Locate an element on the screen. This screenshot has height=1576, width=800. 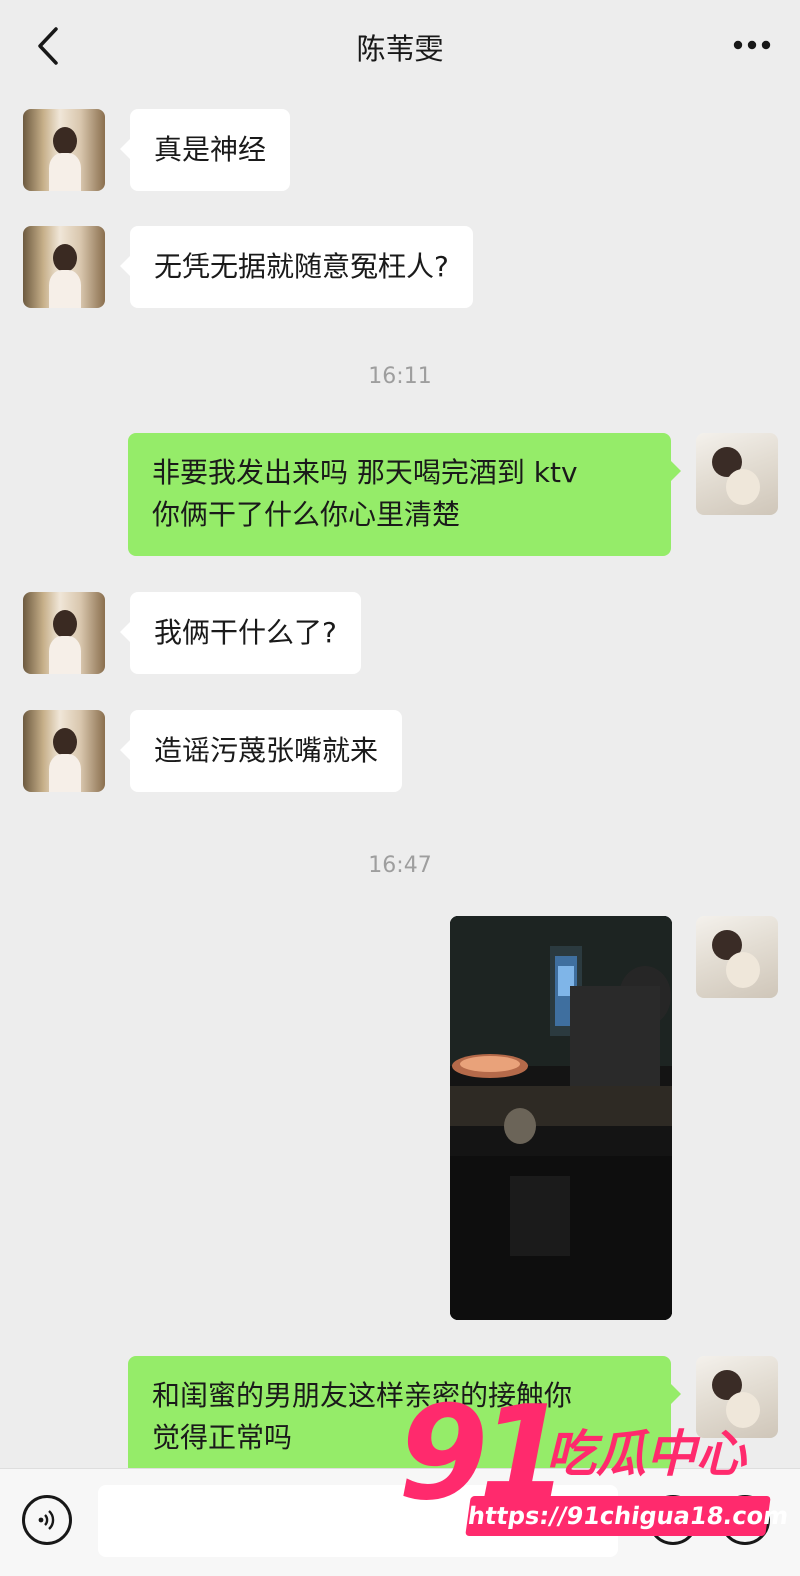
message-bubble: 非要我发出来吗 那天喝完酒到 ktv 你俩干了什么你心里清楚 is located at coordinates (404, 494).